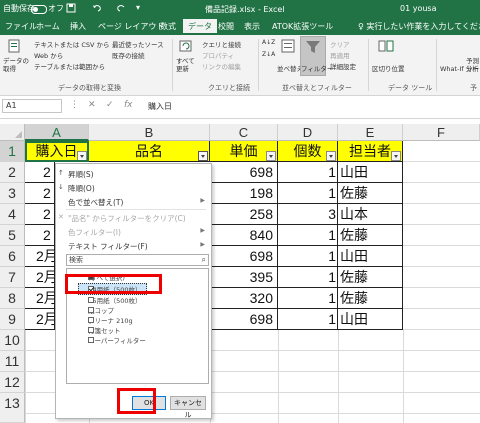 Image resolution: width=480 pixels, height=423 pixels. What do you see at coordinates (112, 340) in the screenshot?
I see `list-item-paper-filter: ペーパーフィルター` at bounding box center [112, 340].